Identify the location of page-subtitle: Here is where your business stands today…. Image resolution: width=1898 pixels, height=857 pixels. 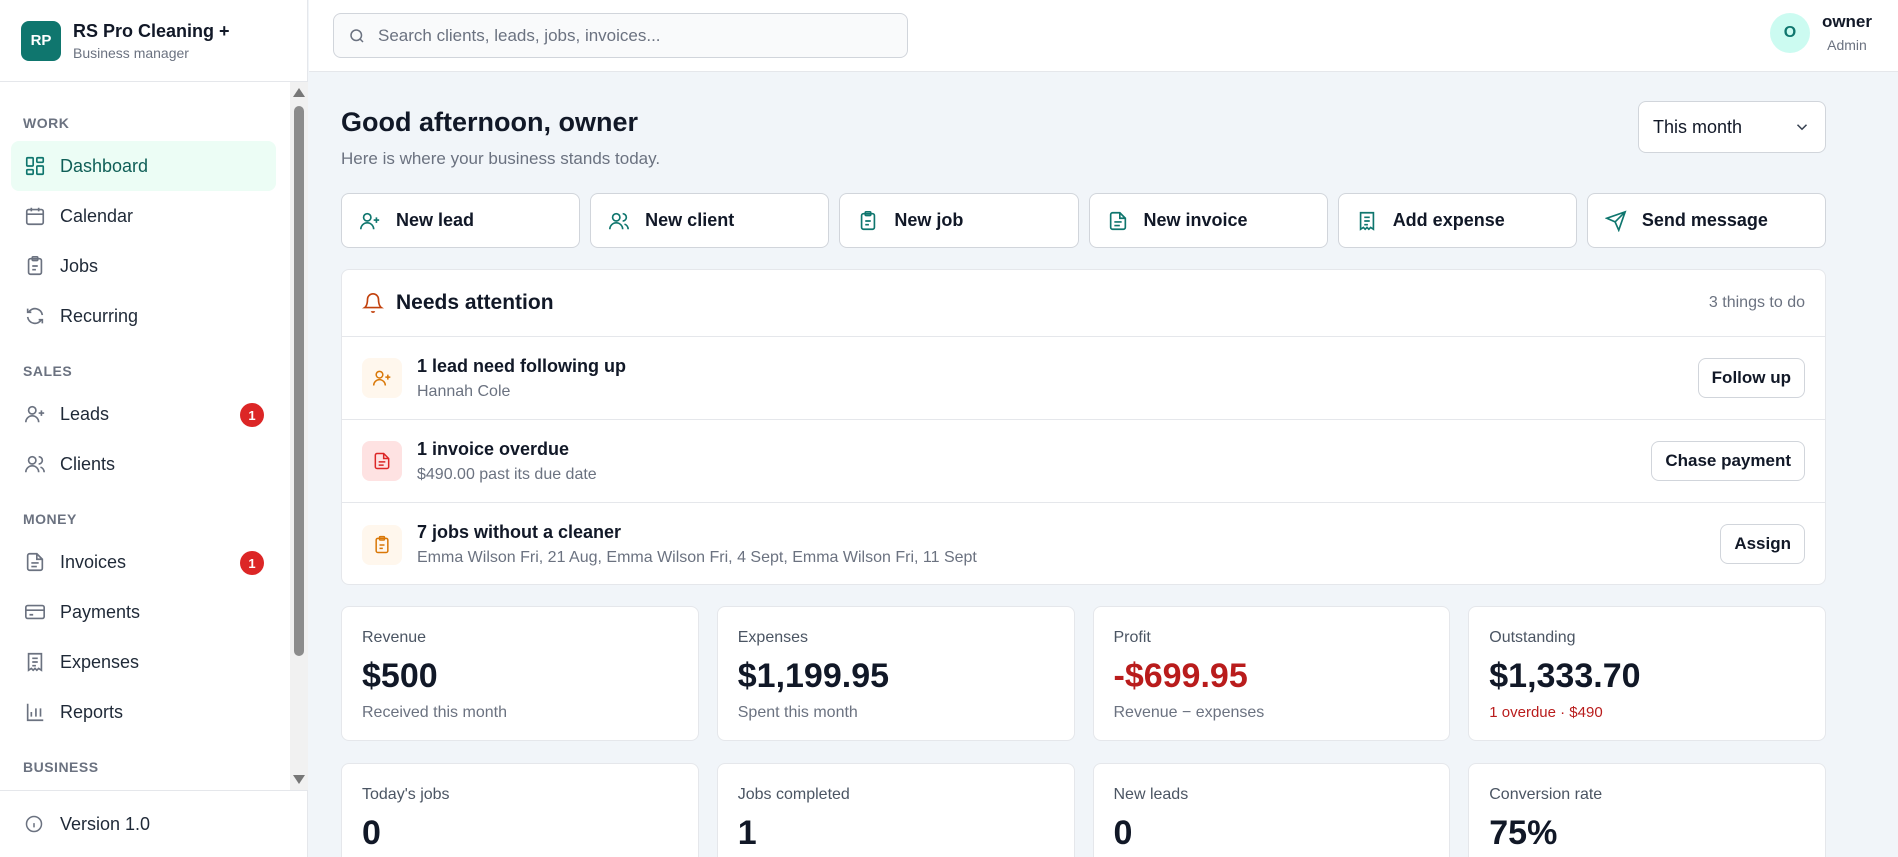
(501, 158).